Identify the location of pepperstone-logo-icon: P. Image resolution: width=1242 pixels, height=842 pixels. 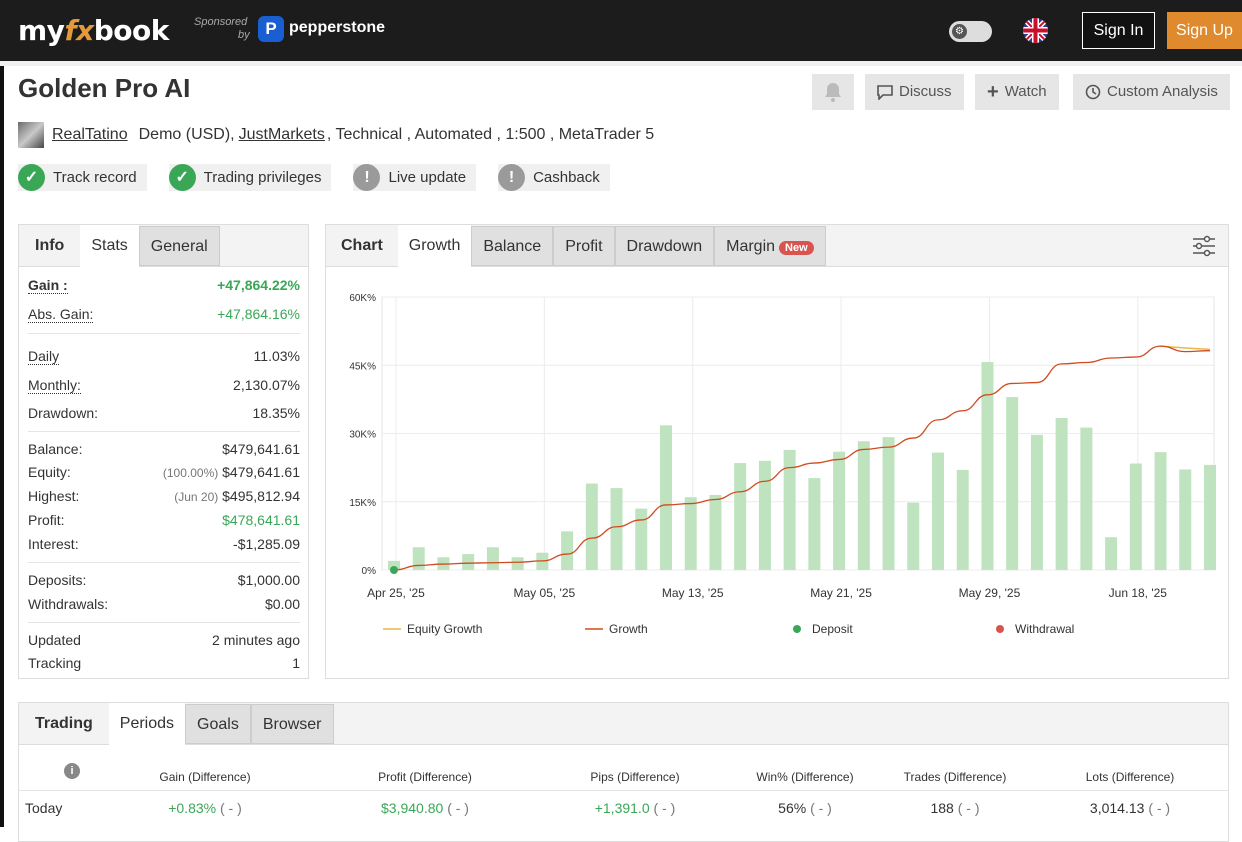
(271, 29).